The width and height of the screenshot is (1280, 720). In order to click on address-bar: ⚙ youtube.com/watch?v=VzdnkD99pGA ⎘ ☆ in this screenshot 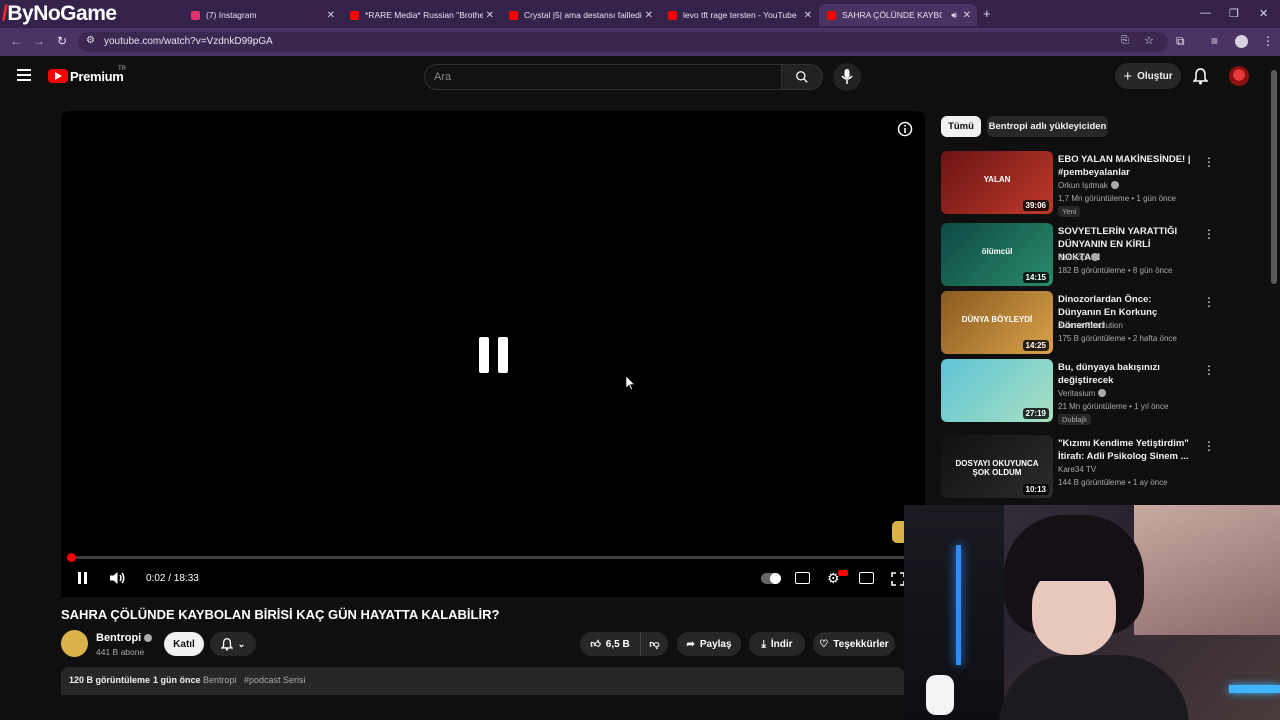, I will do `click(623, 42)`.